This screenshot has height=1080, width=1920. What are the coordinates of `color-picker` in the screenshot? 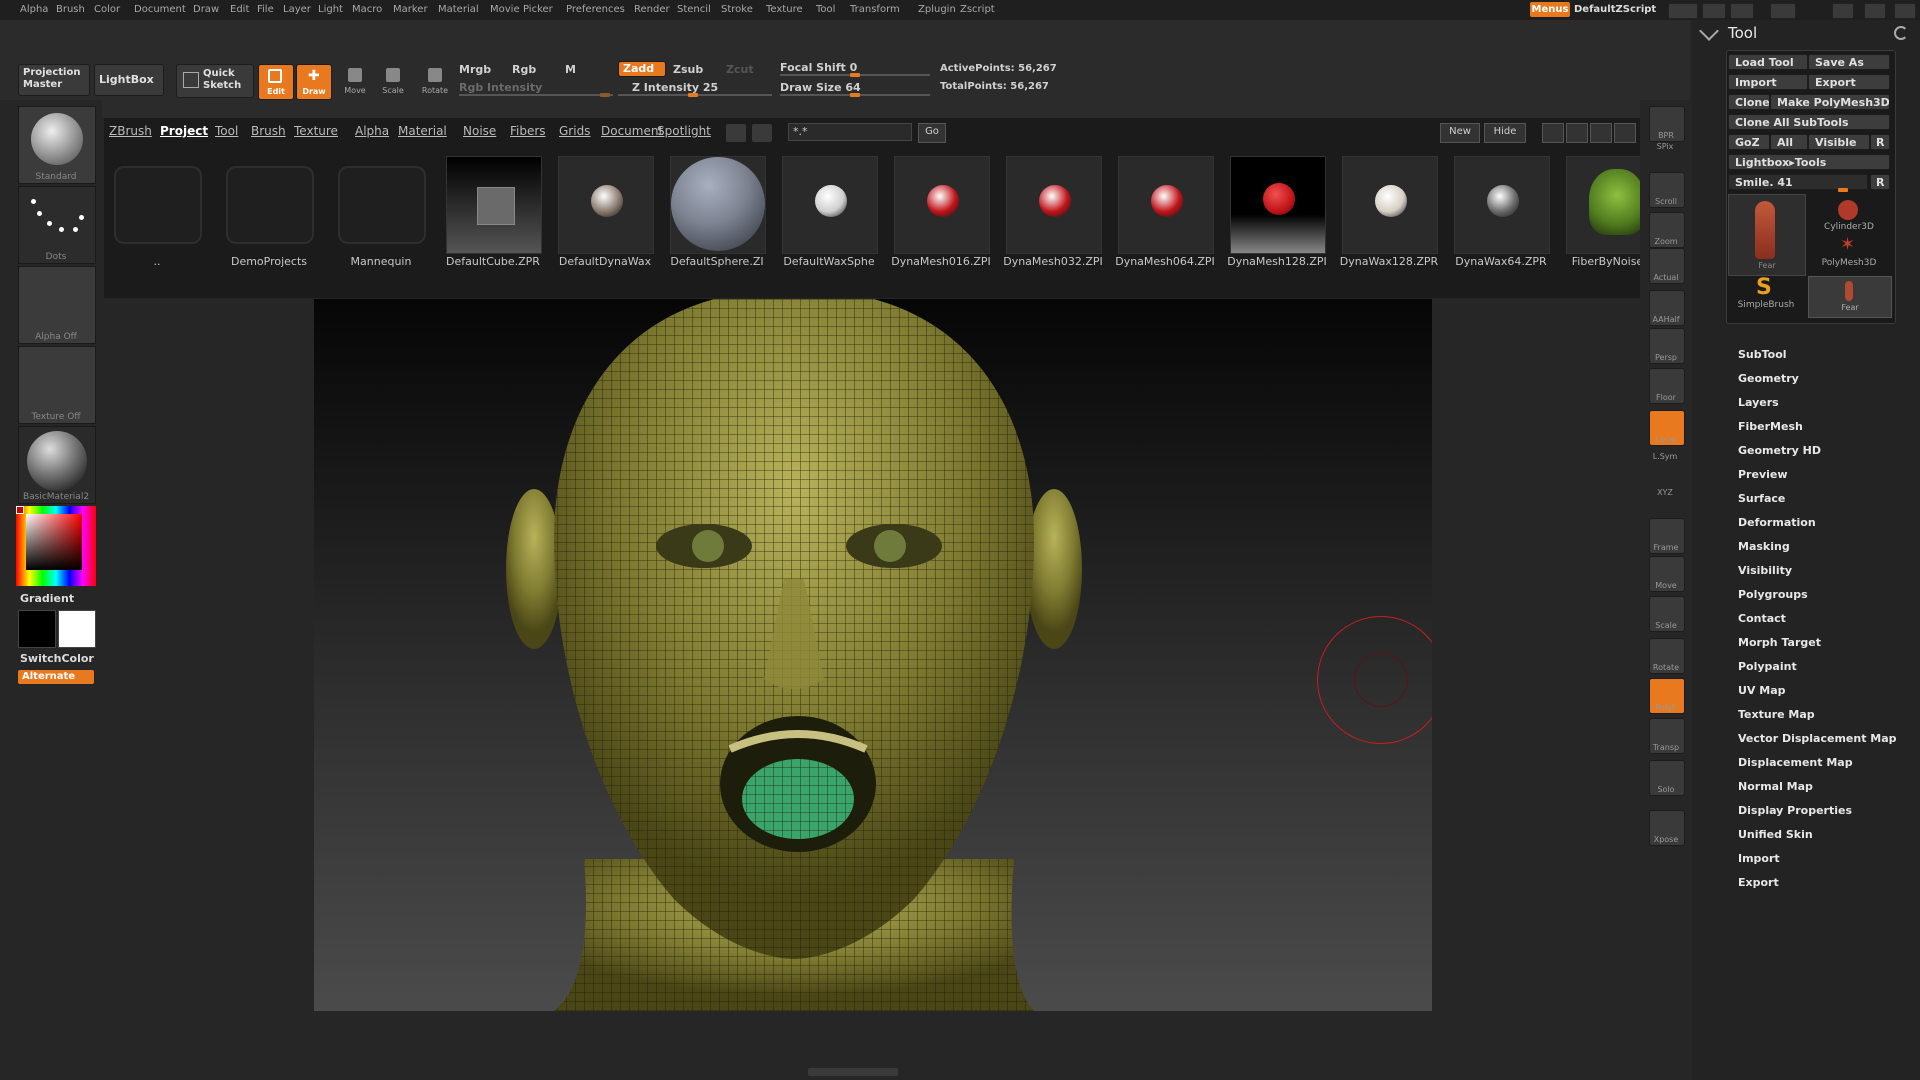 It's located at (56, 546).